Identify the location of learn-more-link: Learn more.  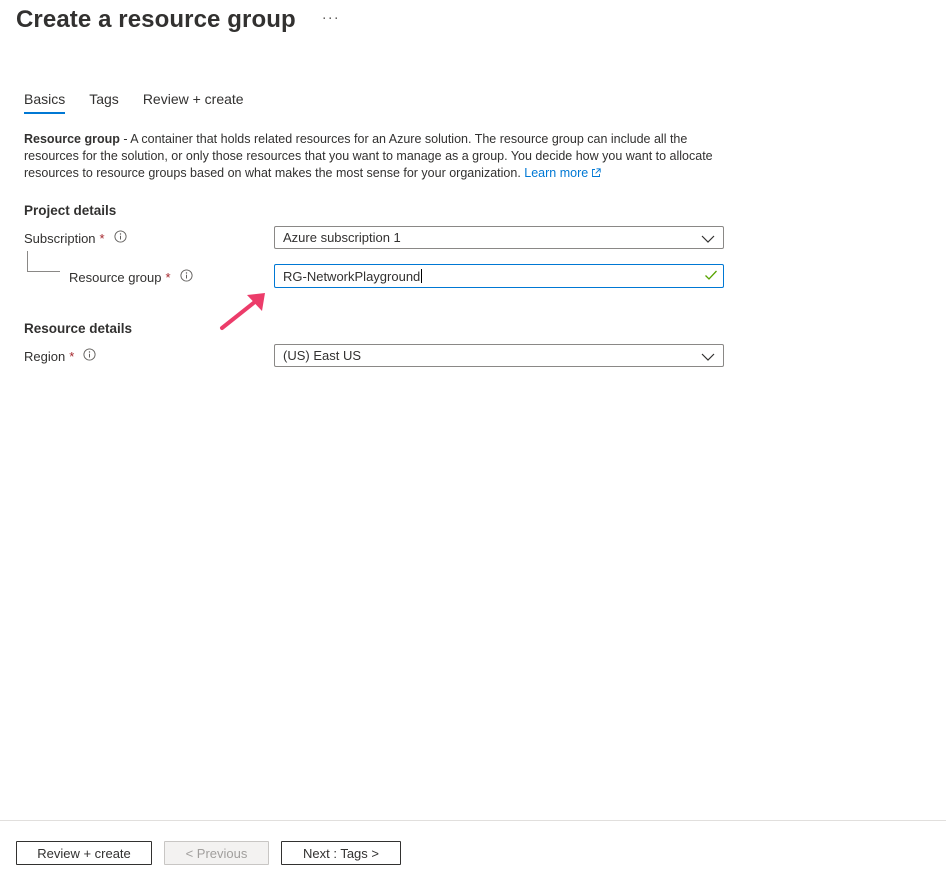
(562, 173).